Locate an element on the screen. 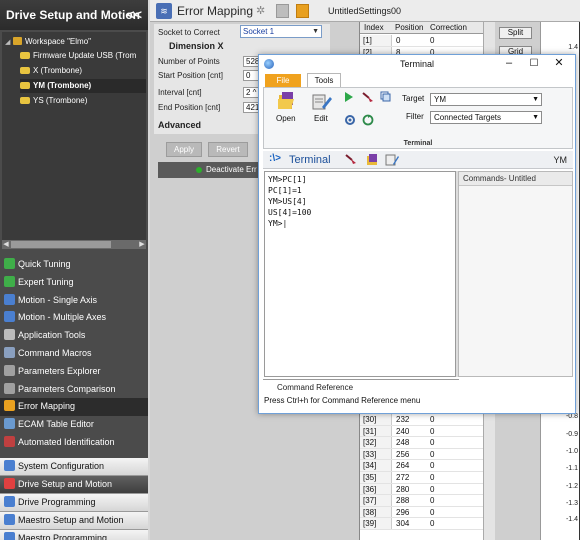 Image resolution: width=580 pixels, height=540 pixels. table-row: [30] 232 0 is located at coordinates (422, 420).